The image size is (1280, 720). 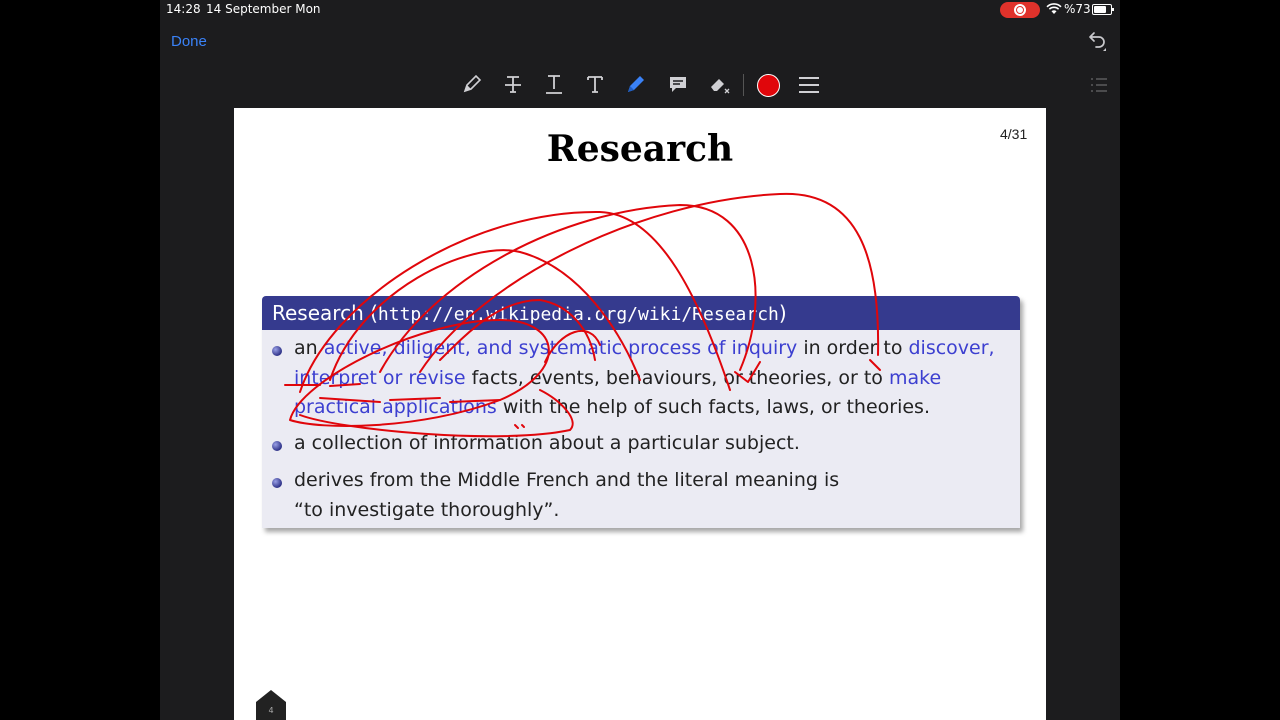 What do you see at coordinates (1054, 8) in the screenshot?
I see `wifi-icon` at bounding box center [1054, 8].